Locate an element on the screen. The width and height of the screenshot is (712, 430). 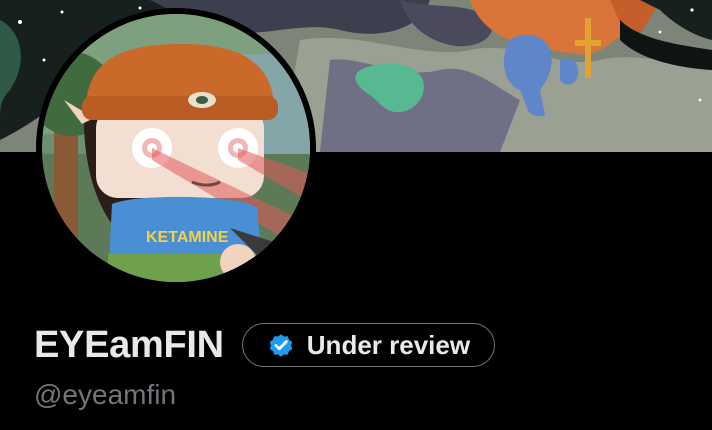
display-name: EYEamFIN is located at coordinates (129, 345).